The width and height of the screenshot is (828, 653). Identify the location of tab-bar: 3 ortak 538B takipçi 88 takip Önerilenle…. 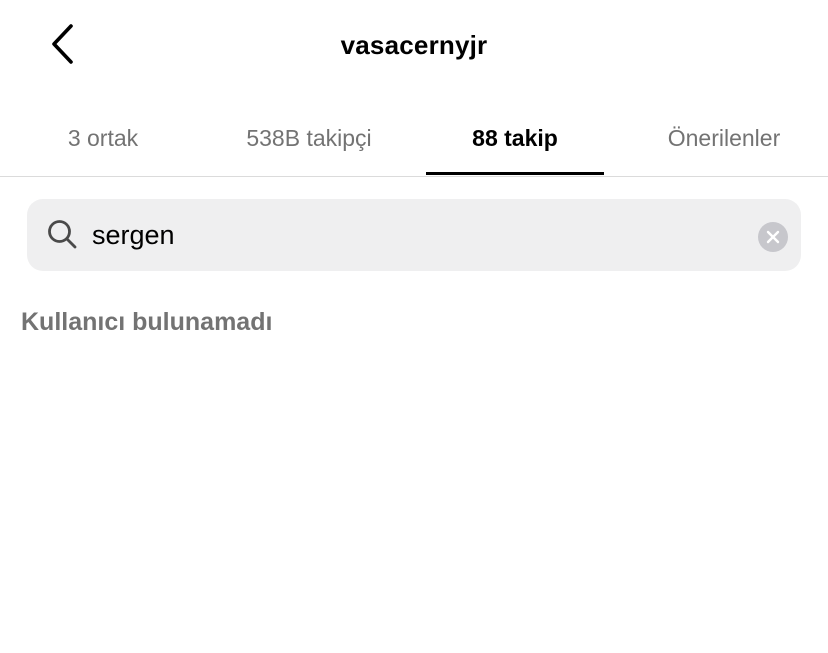
(414, 138).